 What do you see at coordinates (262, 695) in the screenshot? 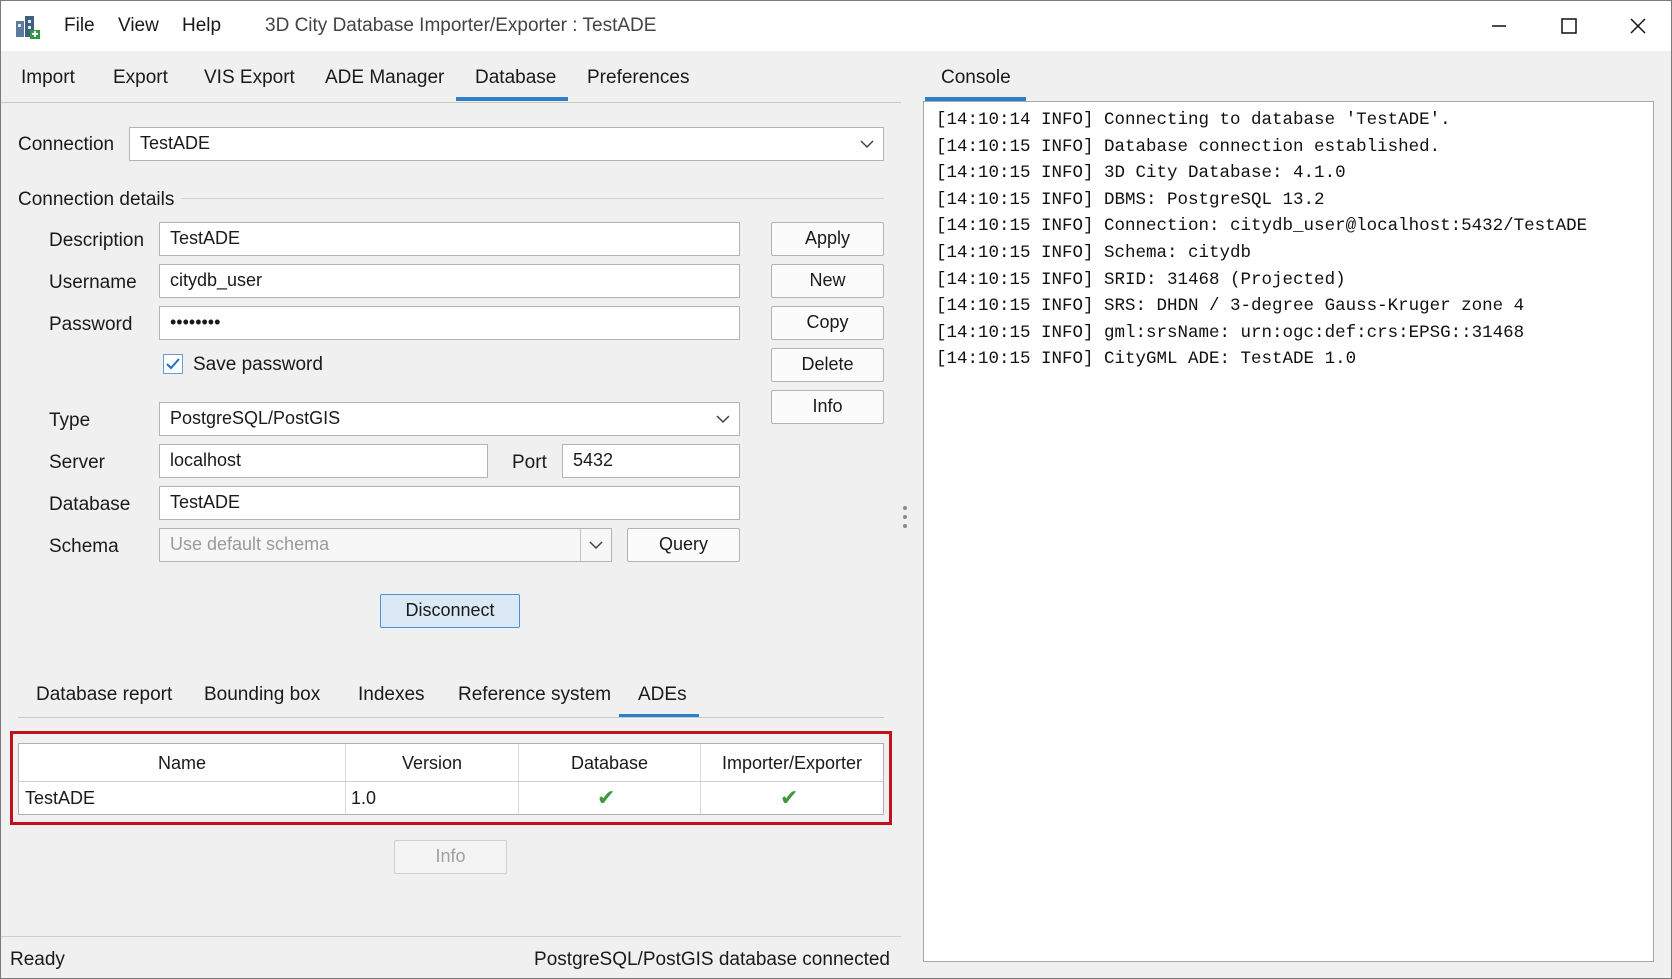
I see `subtab-bounding-box: Bounding box` at bounding box center [262, 695].